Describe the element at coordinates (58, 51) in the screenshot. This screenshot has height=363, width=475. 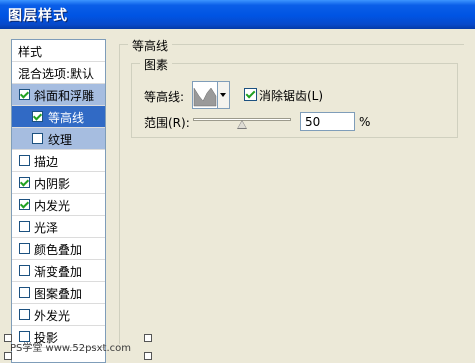
I see `styles-header: 样式` at that location.